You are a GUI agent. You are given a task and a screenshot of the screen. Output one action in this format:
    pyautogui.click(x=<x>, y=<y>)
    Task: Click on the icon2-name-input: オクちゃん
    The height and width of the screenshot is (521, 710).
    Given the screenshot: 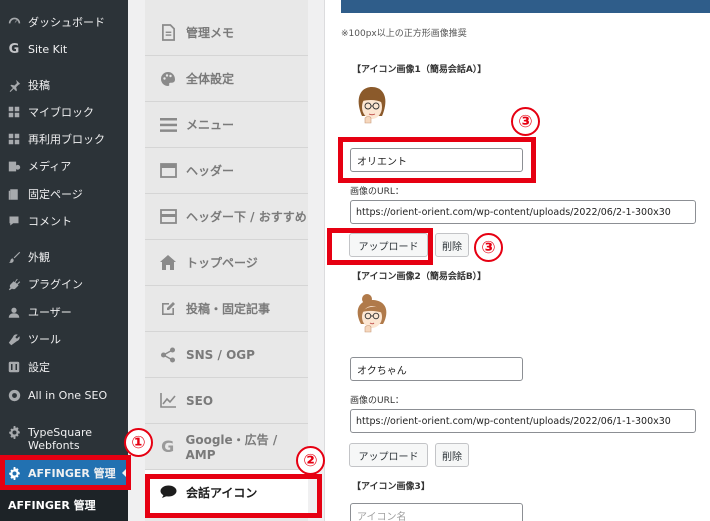 What is the action you would take?
    pyautogui.click(x=436, y=369)
    